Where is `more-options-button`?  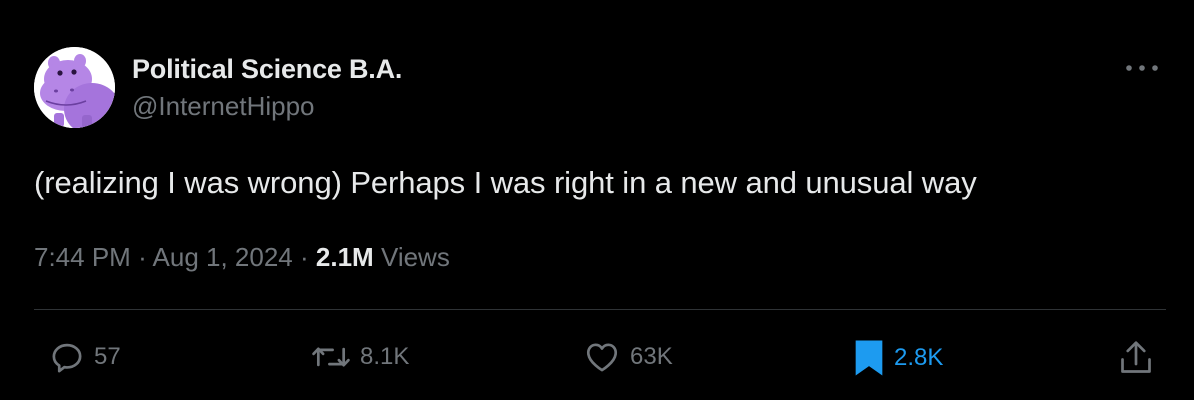 more-options-button is located at coordinates (1142, 68).